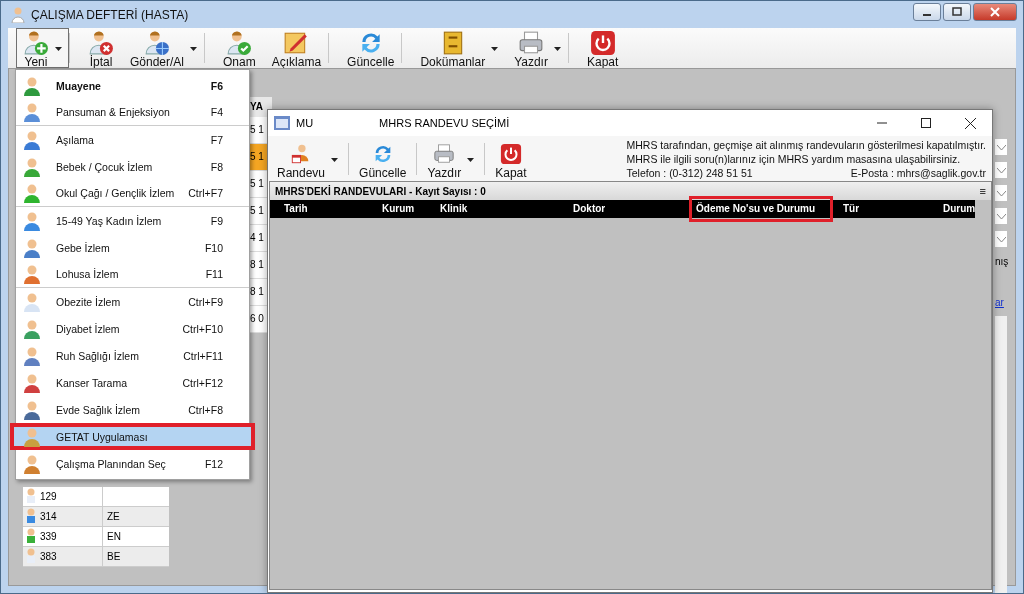 Image resolution: width=1024 pixels, height=594 pixels. What do you see at coordinates (626, 209) in the screenshot?
I see `column-header: Doktor` at bounding box center [626, 209].